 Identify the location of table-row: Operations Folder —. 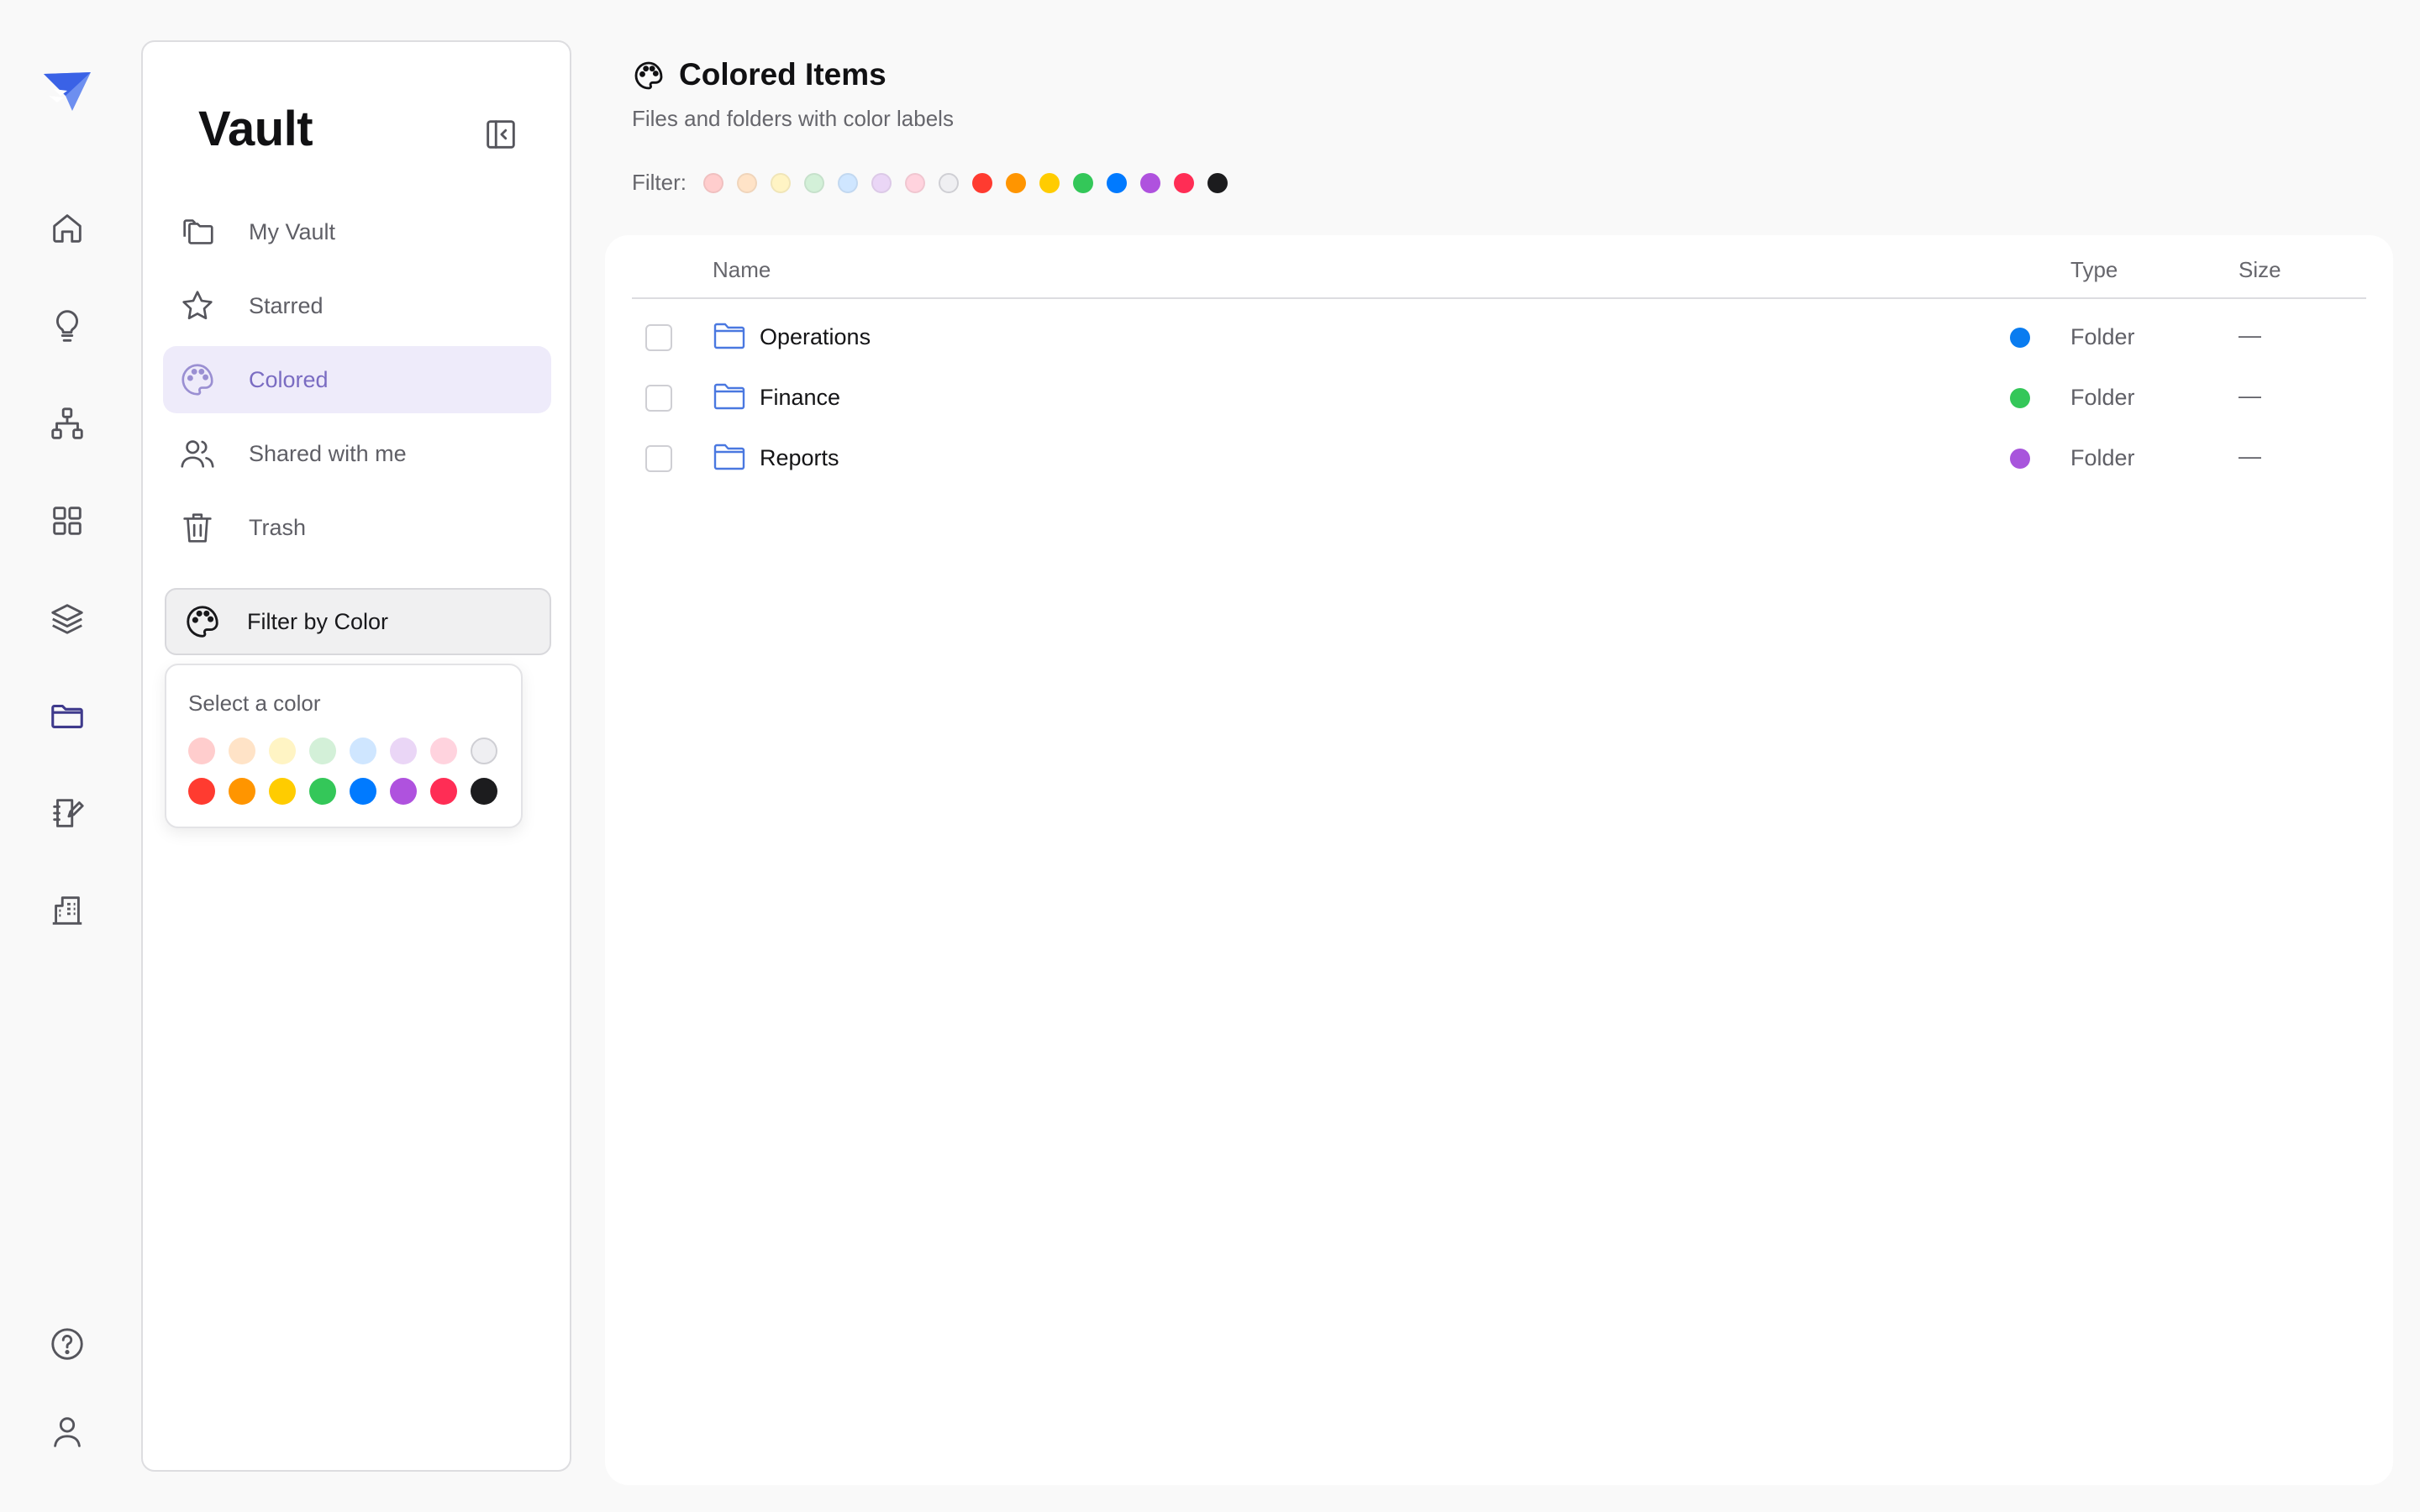
(1499, 336).